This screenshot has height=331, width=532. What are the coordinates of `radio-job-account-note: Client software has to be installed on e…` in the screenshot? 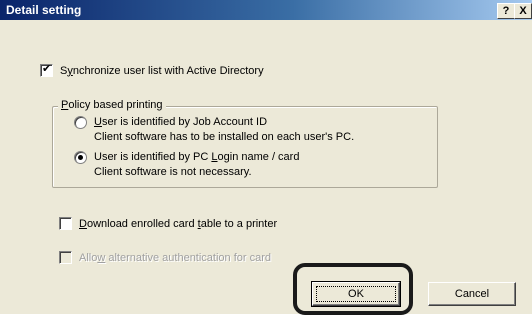 It's located at (224, 137).